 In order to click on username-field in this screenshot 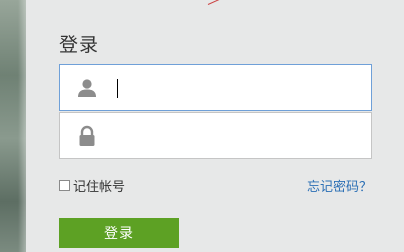, I will do `click(215, 87)`.